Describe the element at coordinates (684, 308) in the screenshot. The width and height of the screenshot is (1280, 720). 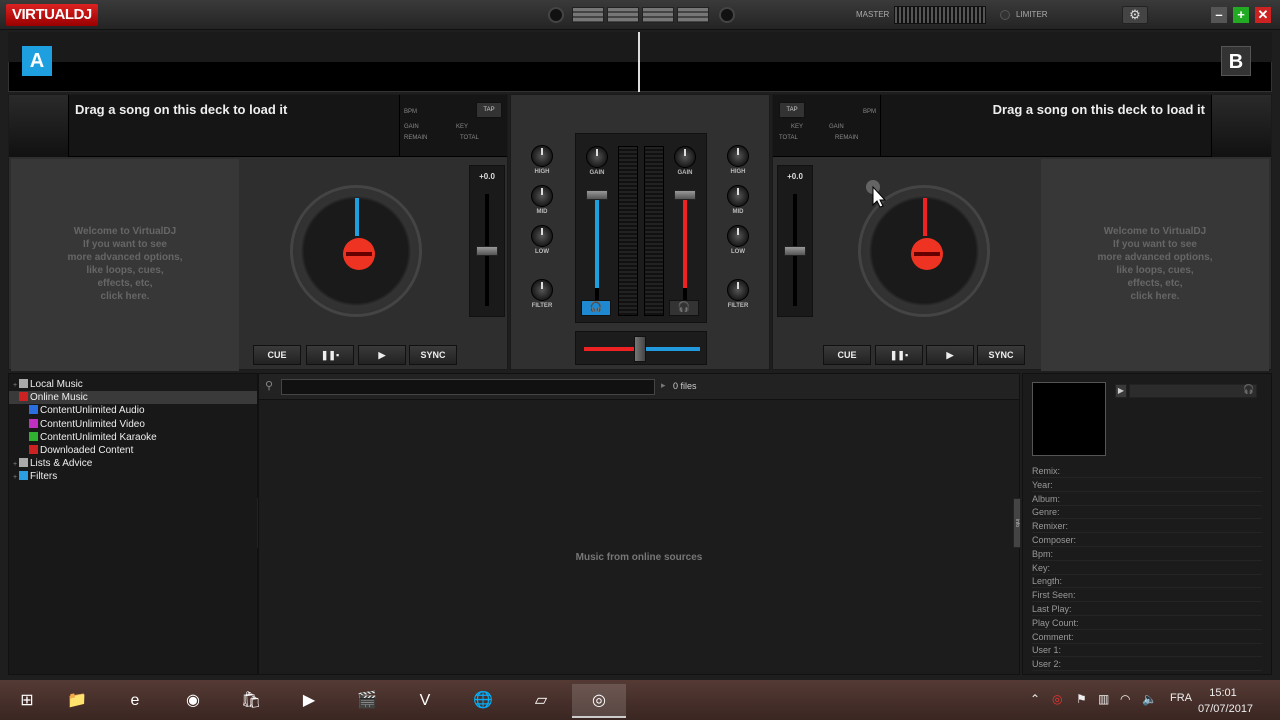
I see `headphone-cue-b-icon: 🎧` at that location.